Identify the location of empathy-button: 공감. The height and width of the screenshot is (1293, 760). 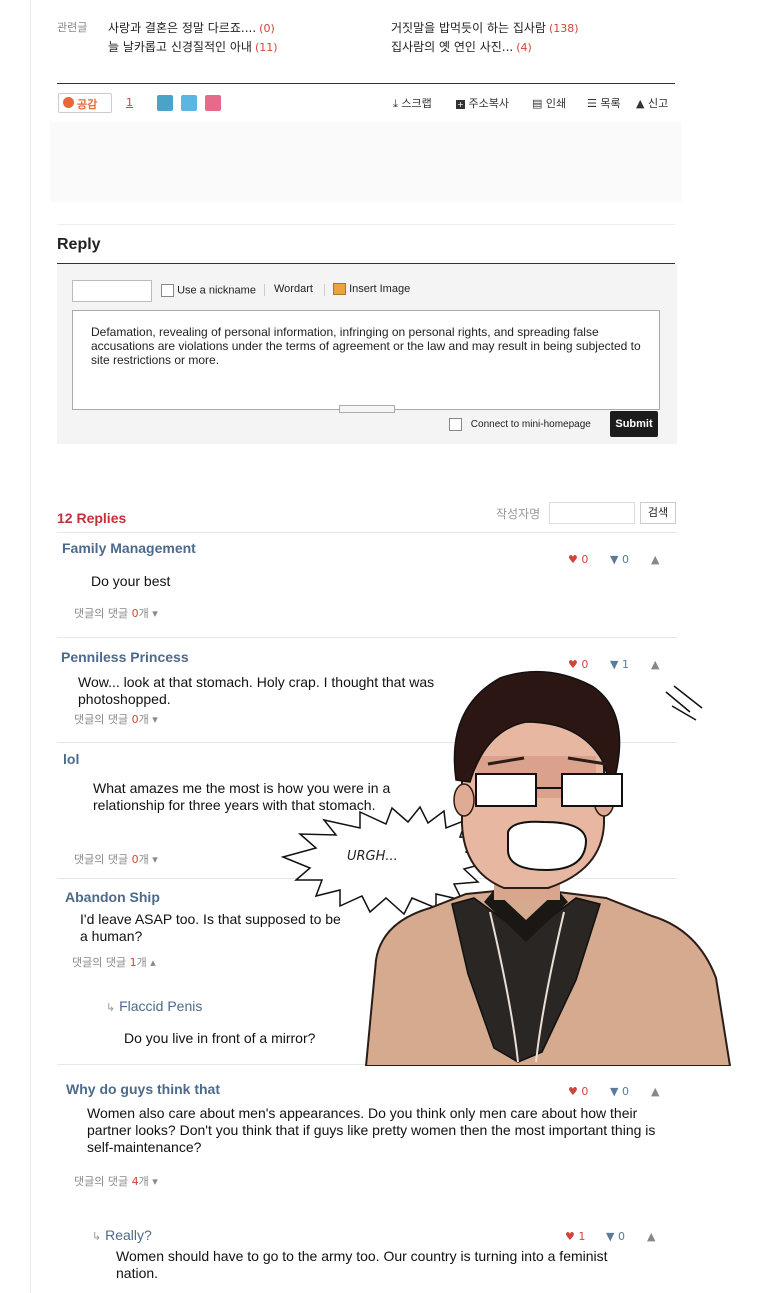
(85, 103).